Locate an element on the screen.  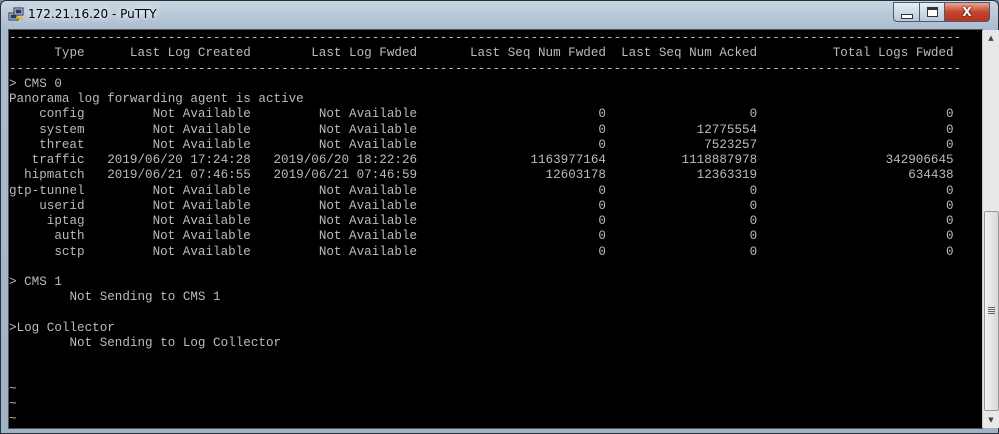
cell-last-seq-num-acked: 7523257 is located at coordinates (731, 144).